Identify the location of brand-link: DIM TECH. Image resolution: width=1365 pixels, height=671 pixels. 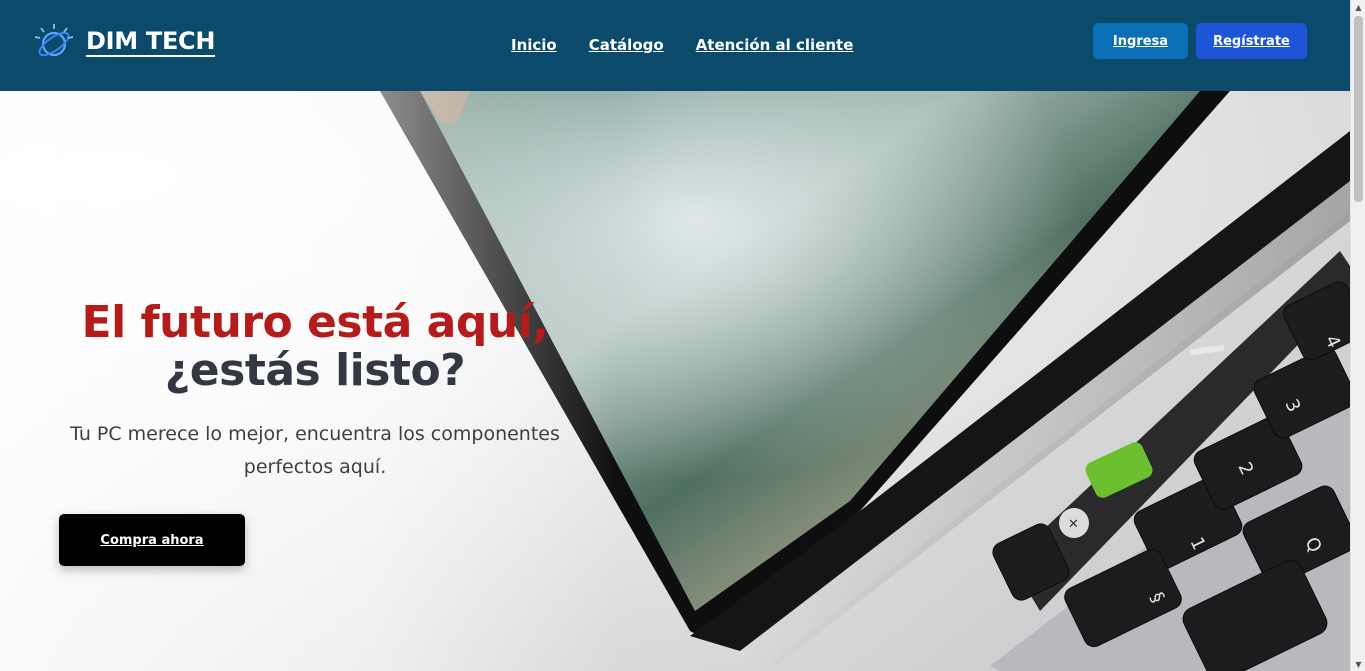
(123, 42).